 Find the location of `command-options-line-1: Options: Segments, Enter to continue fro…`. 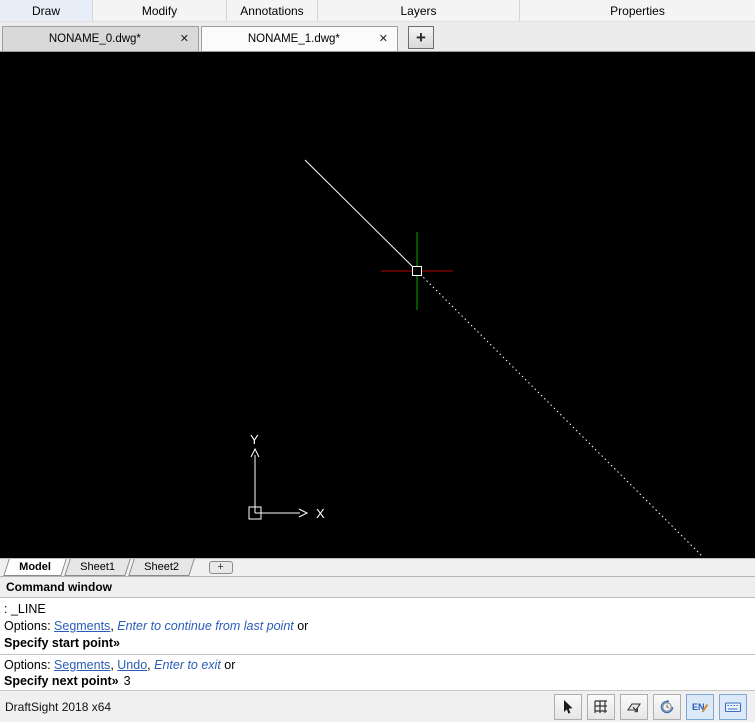

command-options-line-1: Options: Segments, Enter to continue fro… is located at coordinates (379, 626).